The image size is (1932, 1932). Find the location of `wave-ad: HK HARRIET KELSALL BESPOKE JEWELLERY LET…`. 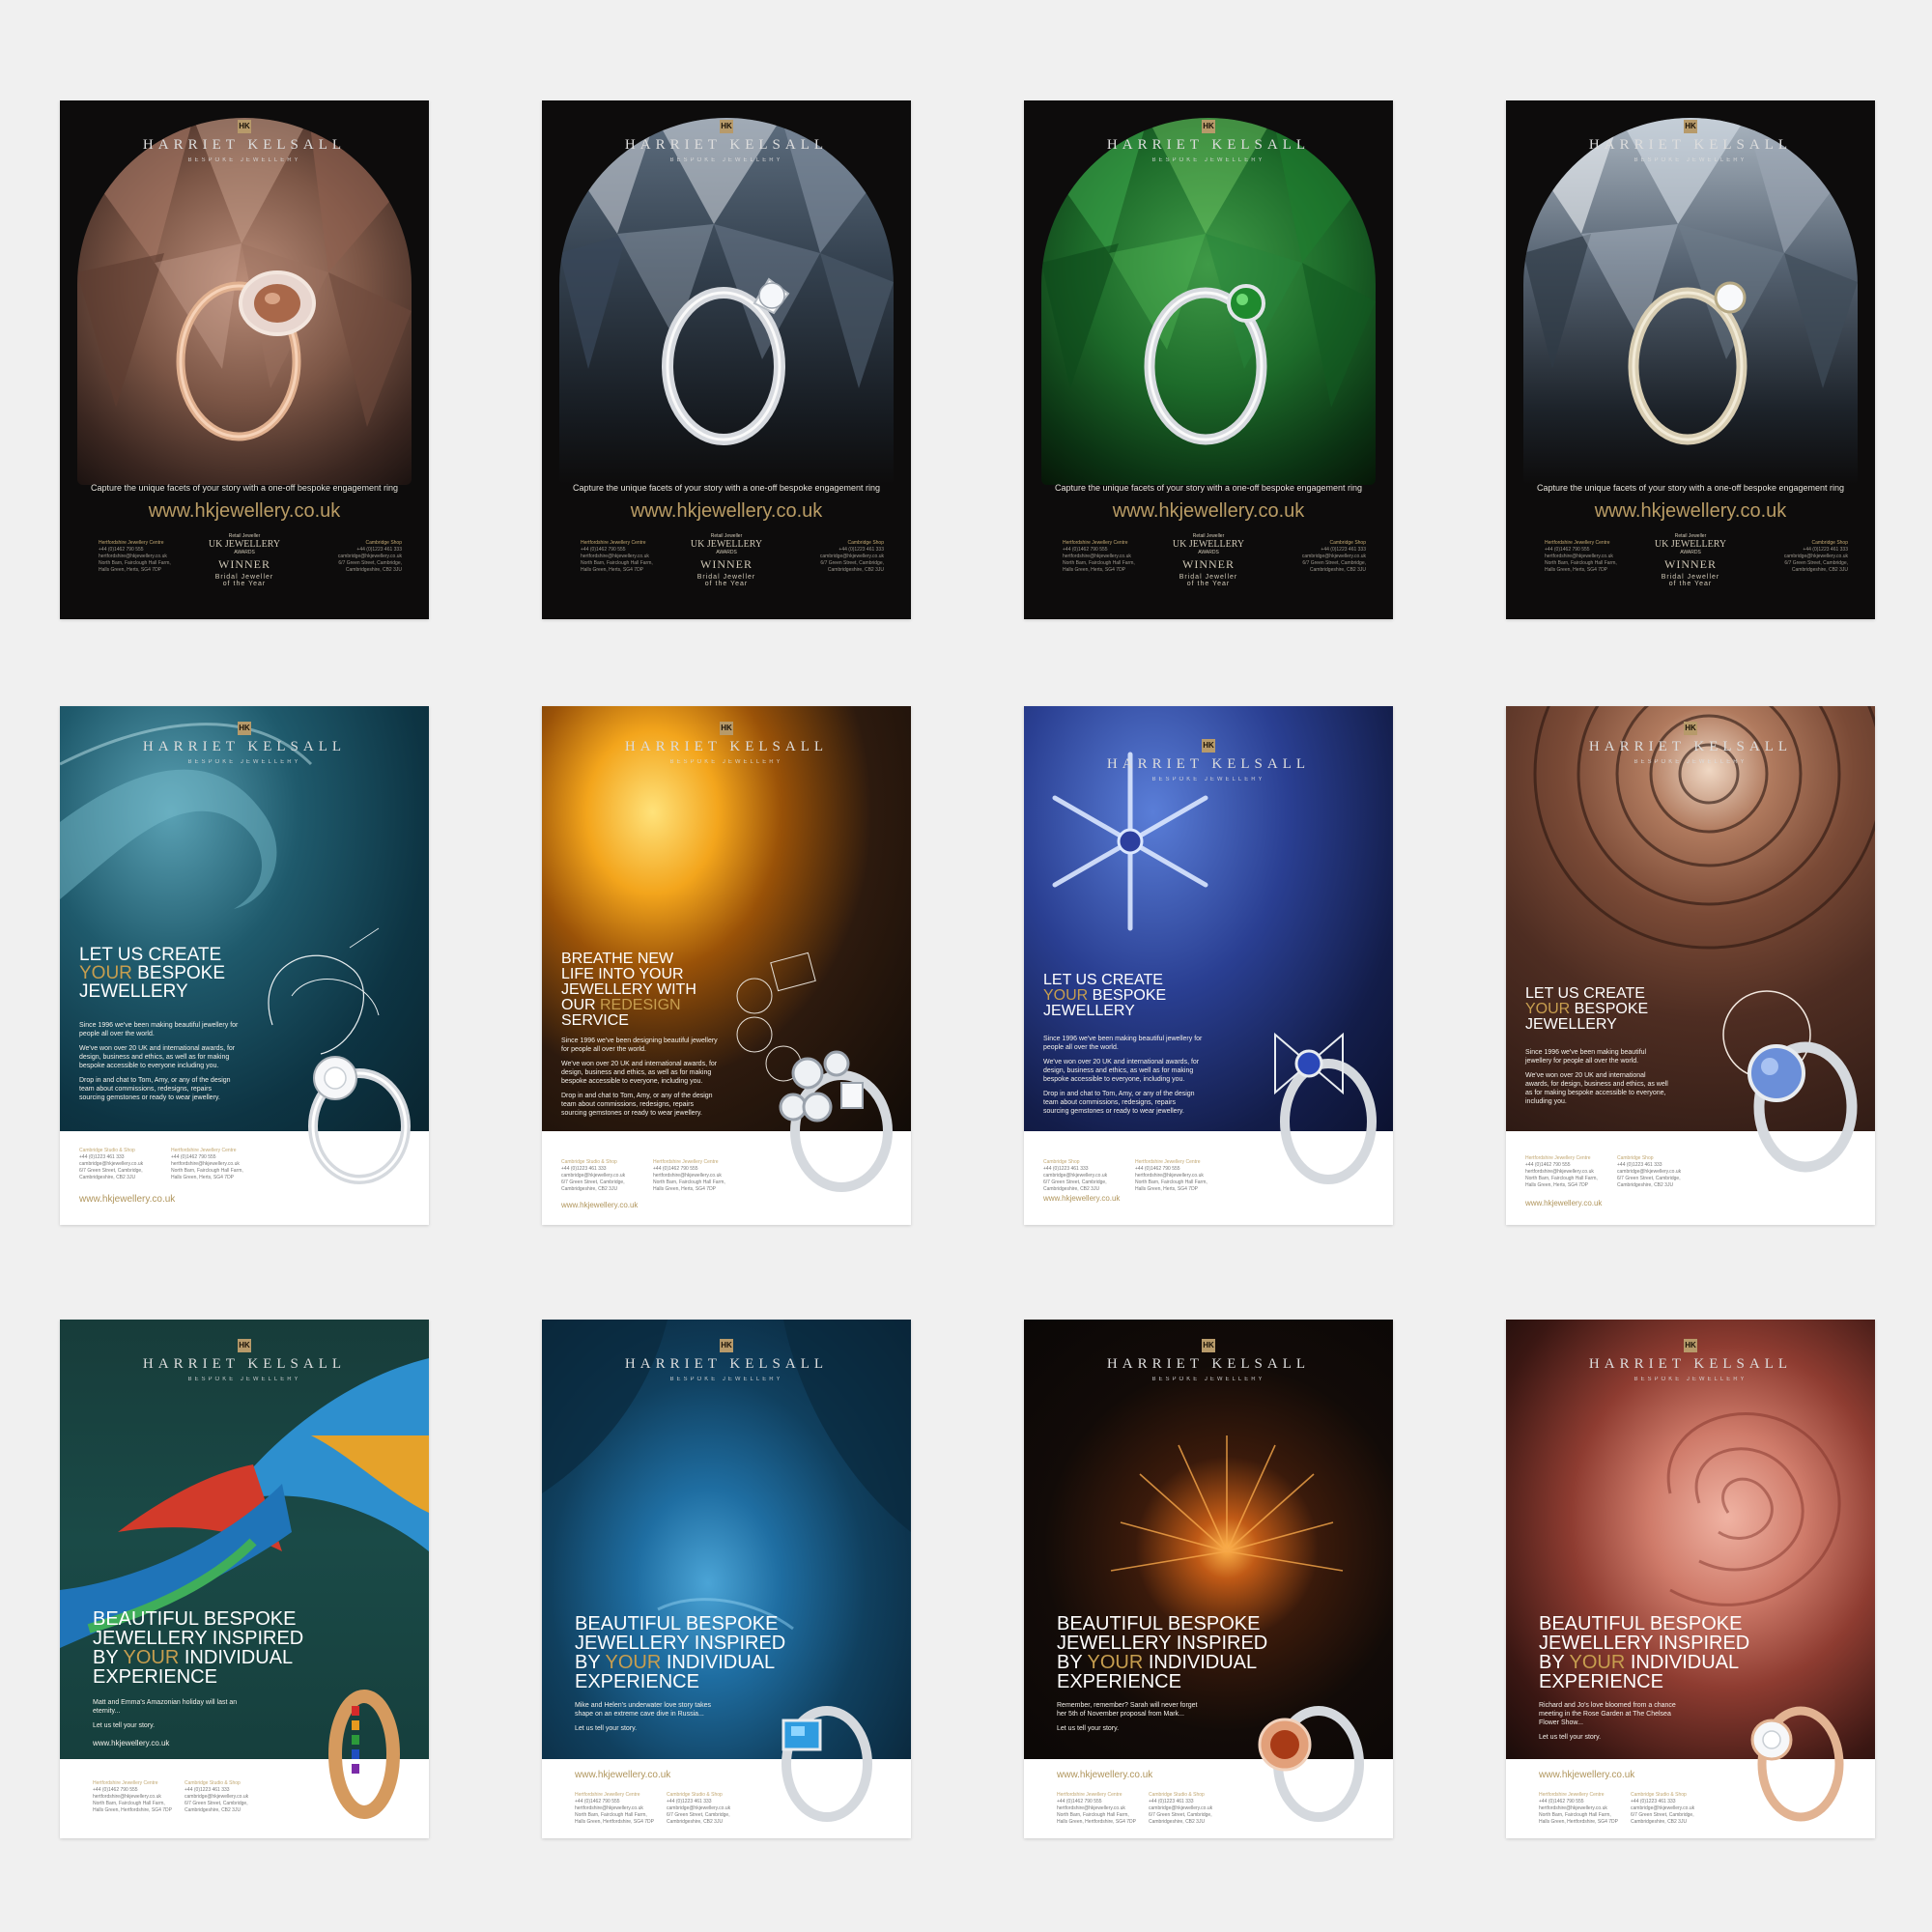

wave-ad: HK HARRIET KELSALL BESPOKE JEWELLERY LET… is located at coordinates (244, 965).